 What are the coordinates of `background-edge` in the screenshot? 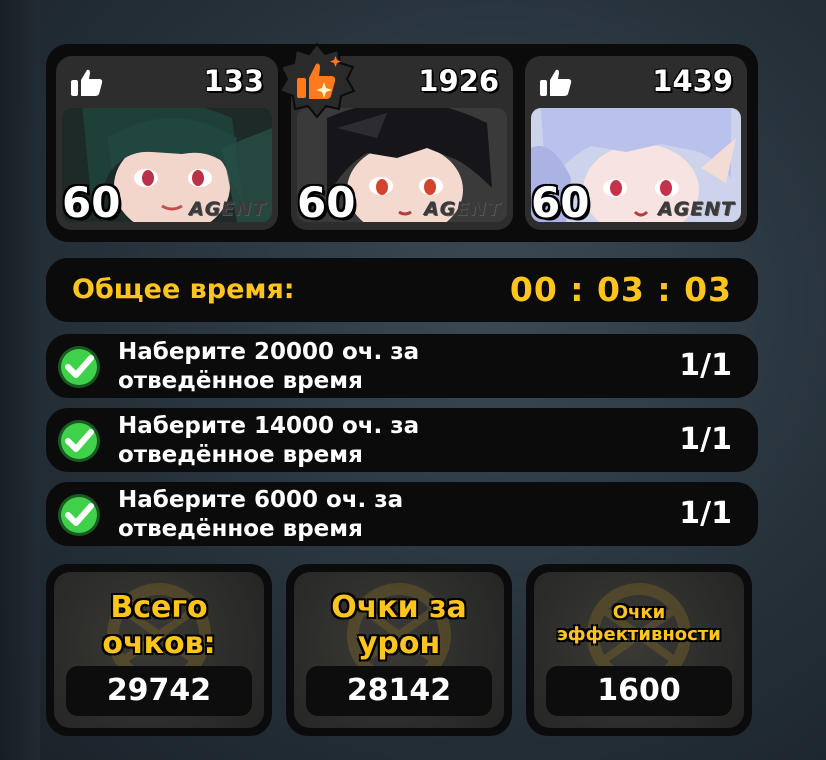 It's located at (20, 380).